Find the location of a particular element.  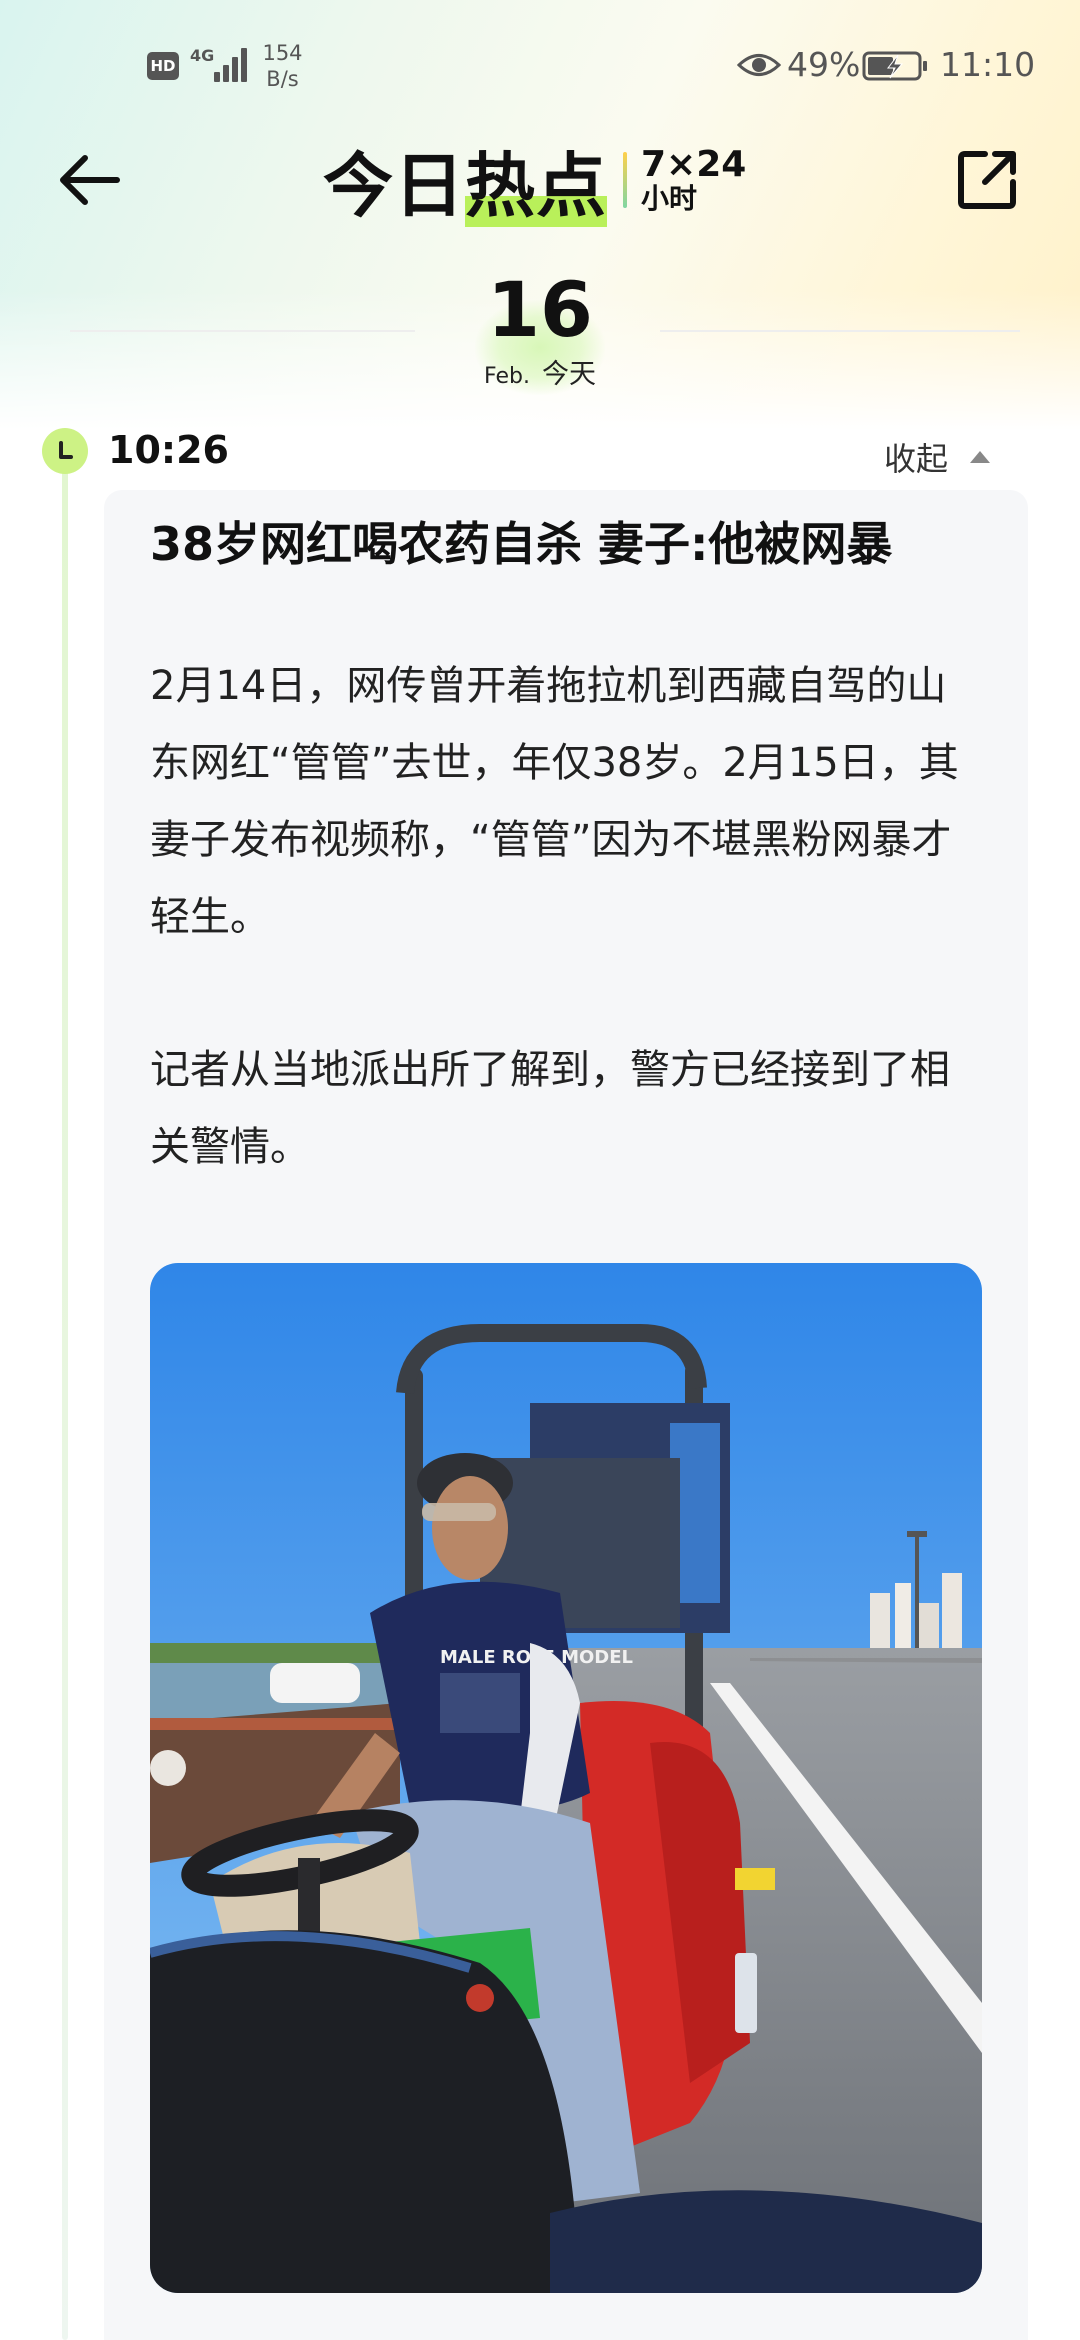

date-indicator: 16 Feb. 今天 is located at coordinates (540, 335).